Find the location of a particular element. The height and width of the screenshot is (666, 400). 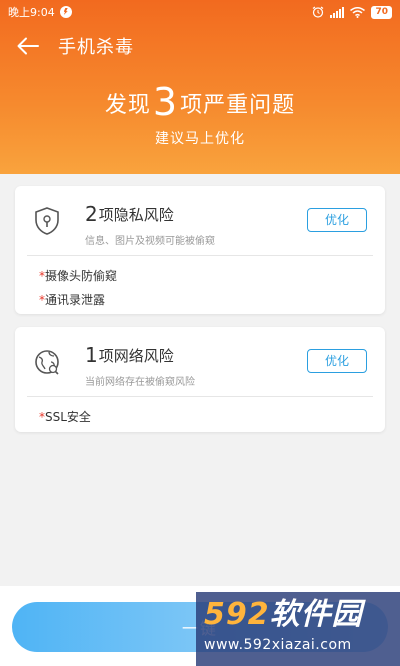

headline-count: 3 is located at coordinates (165, 102).